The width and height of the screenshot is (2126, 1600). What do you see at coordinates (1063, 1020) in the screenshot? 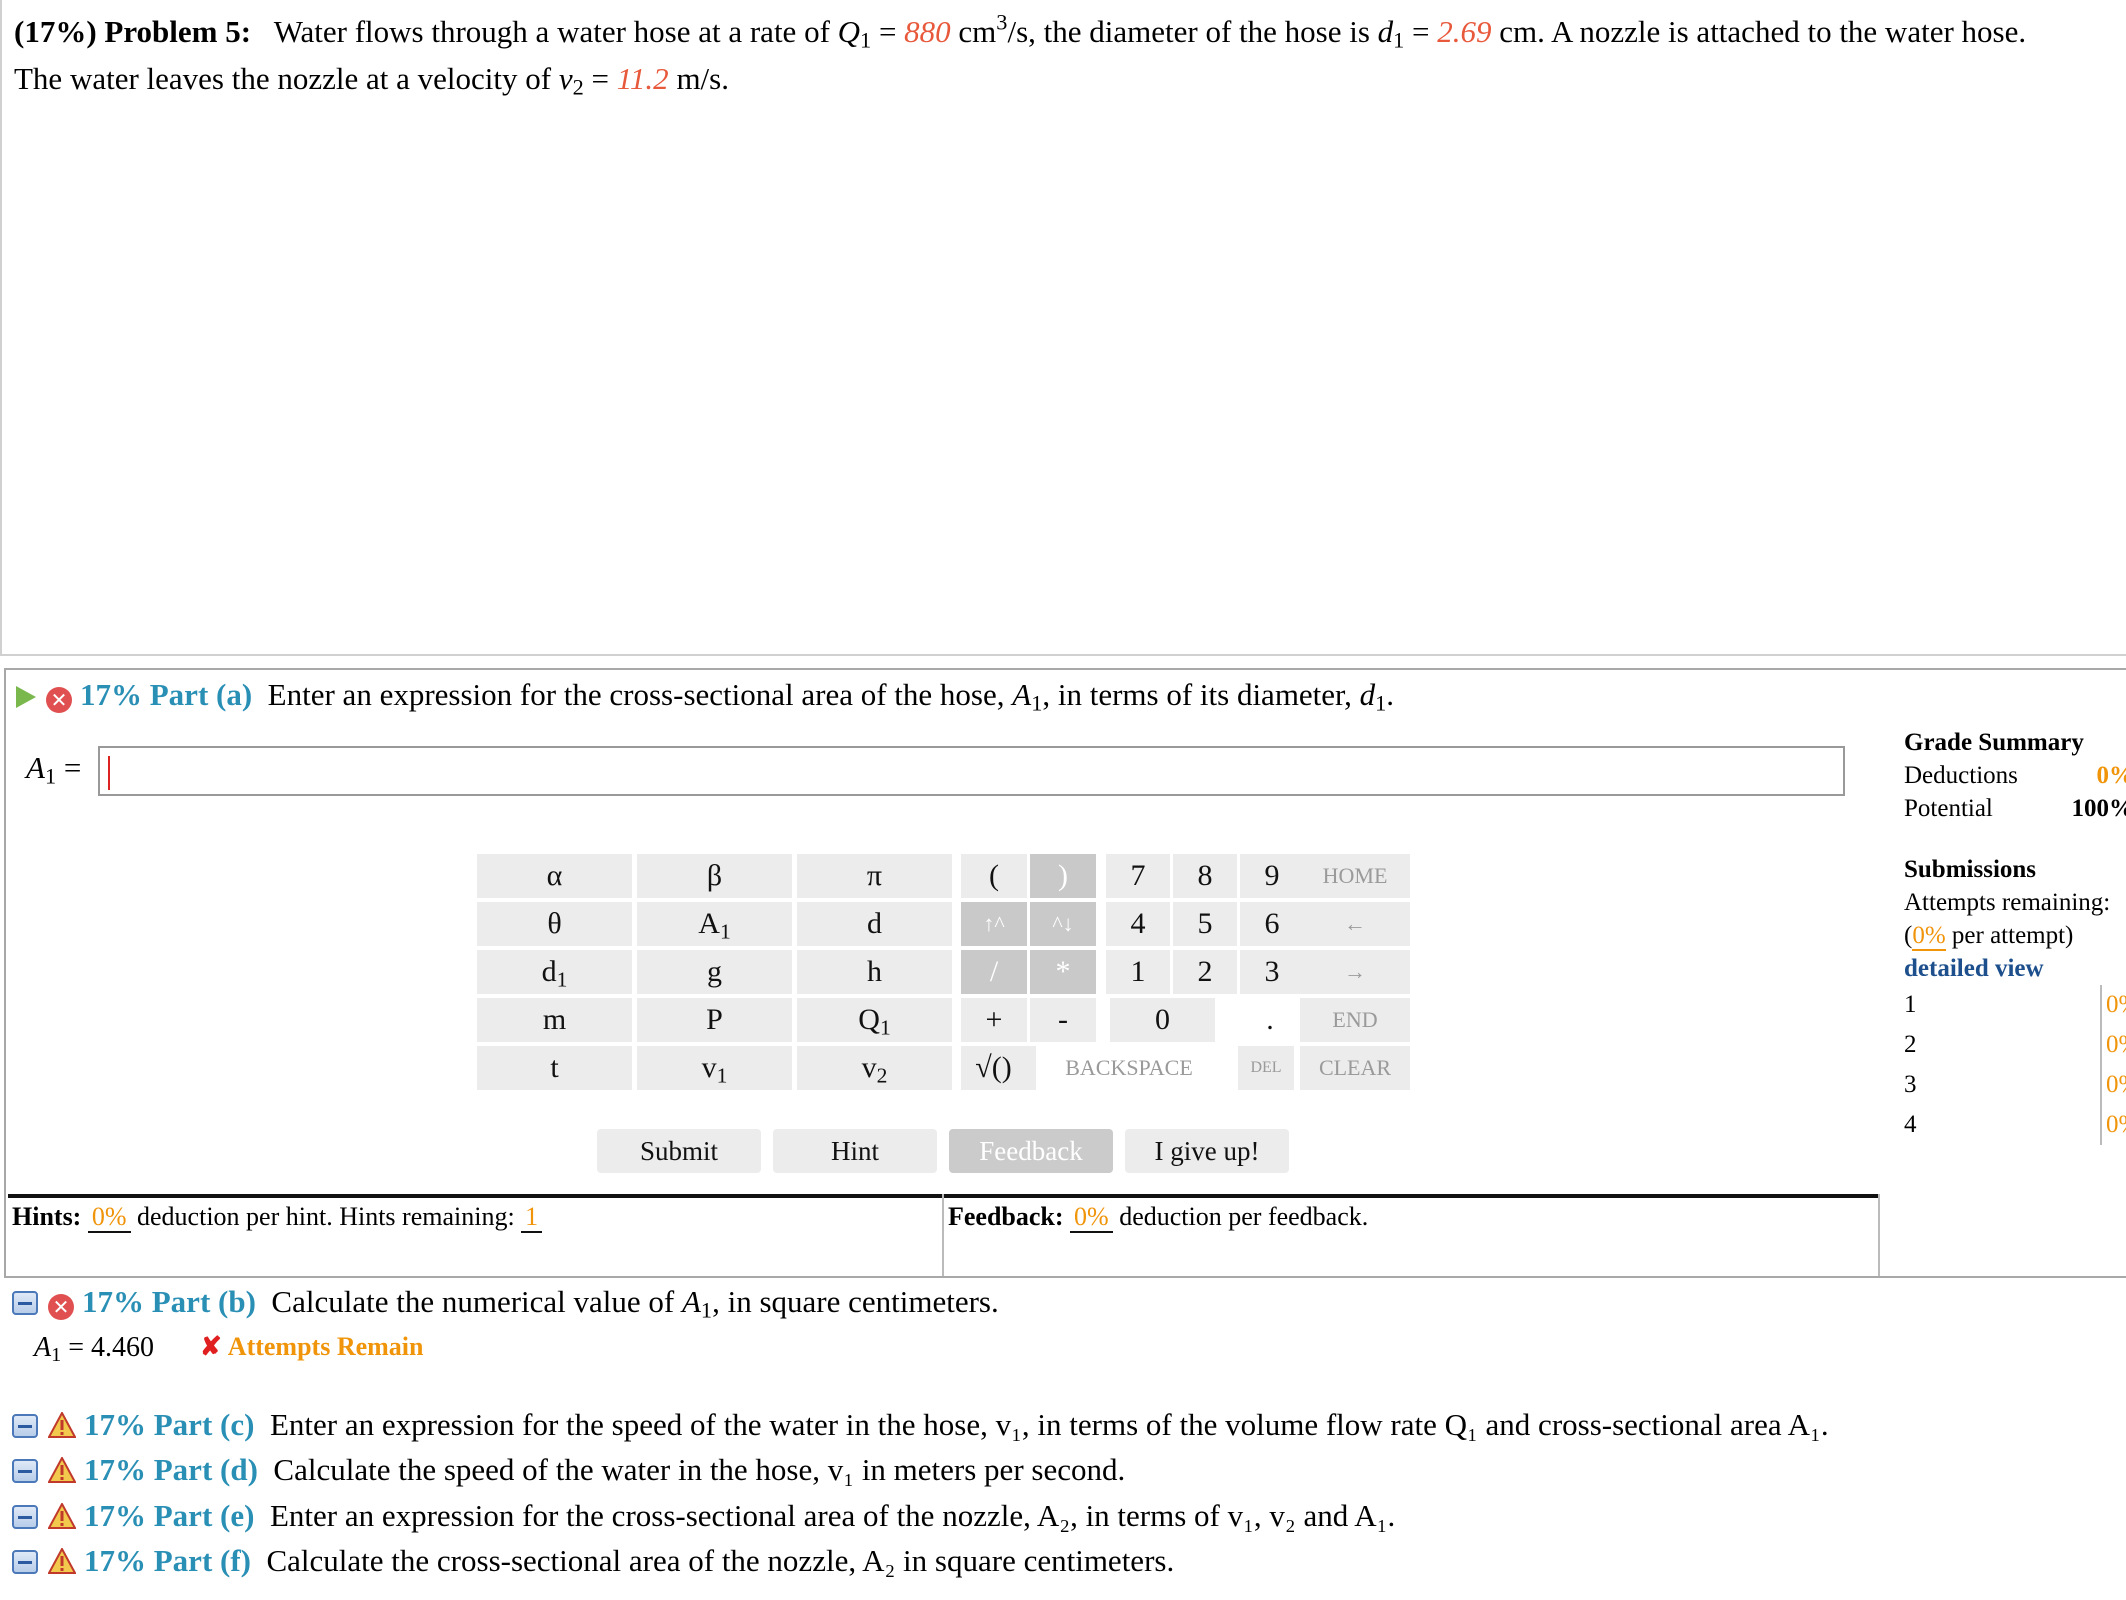
I see `key-minus: -` at bounding box center [1063, 1020].